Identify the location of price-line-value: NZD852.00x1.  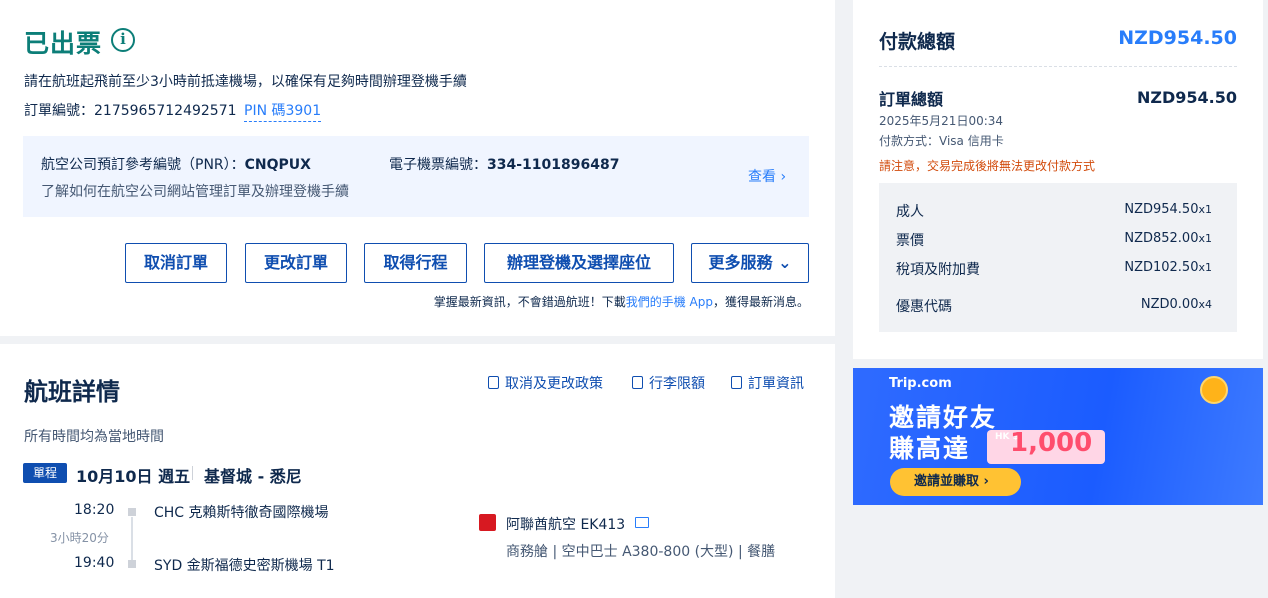
(1168, 238).